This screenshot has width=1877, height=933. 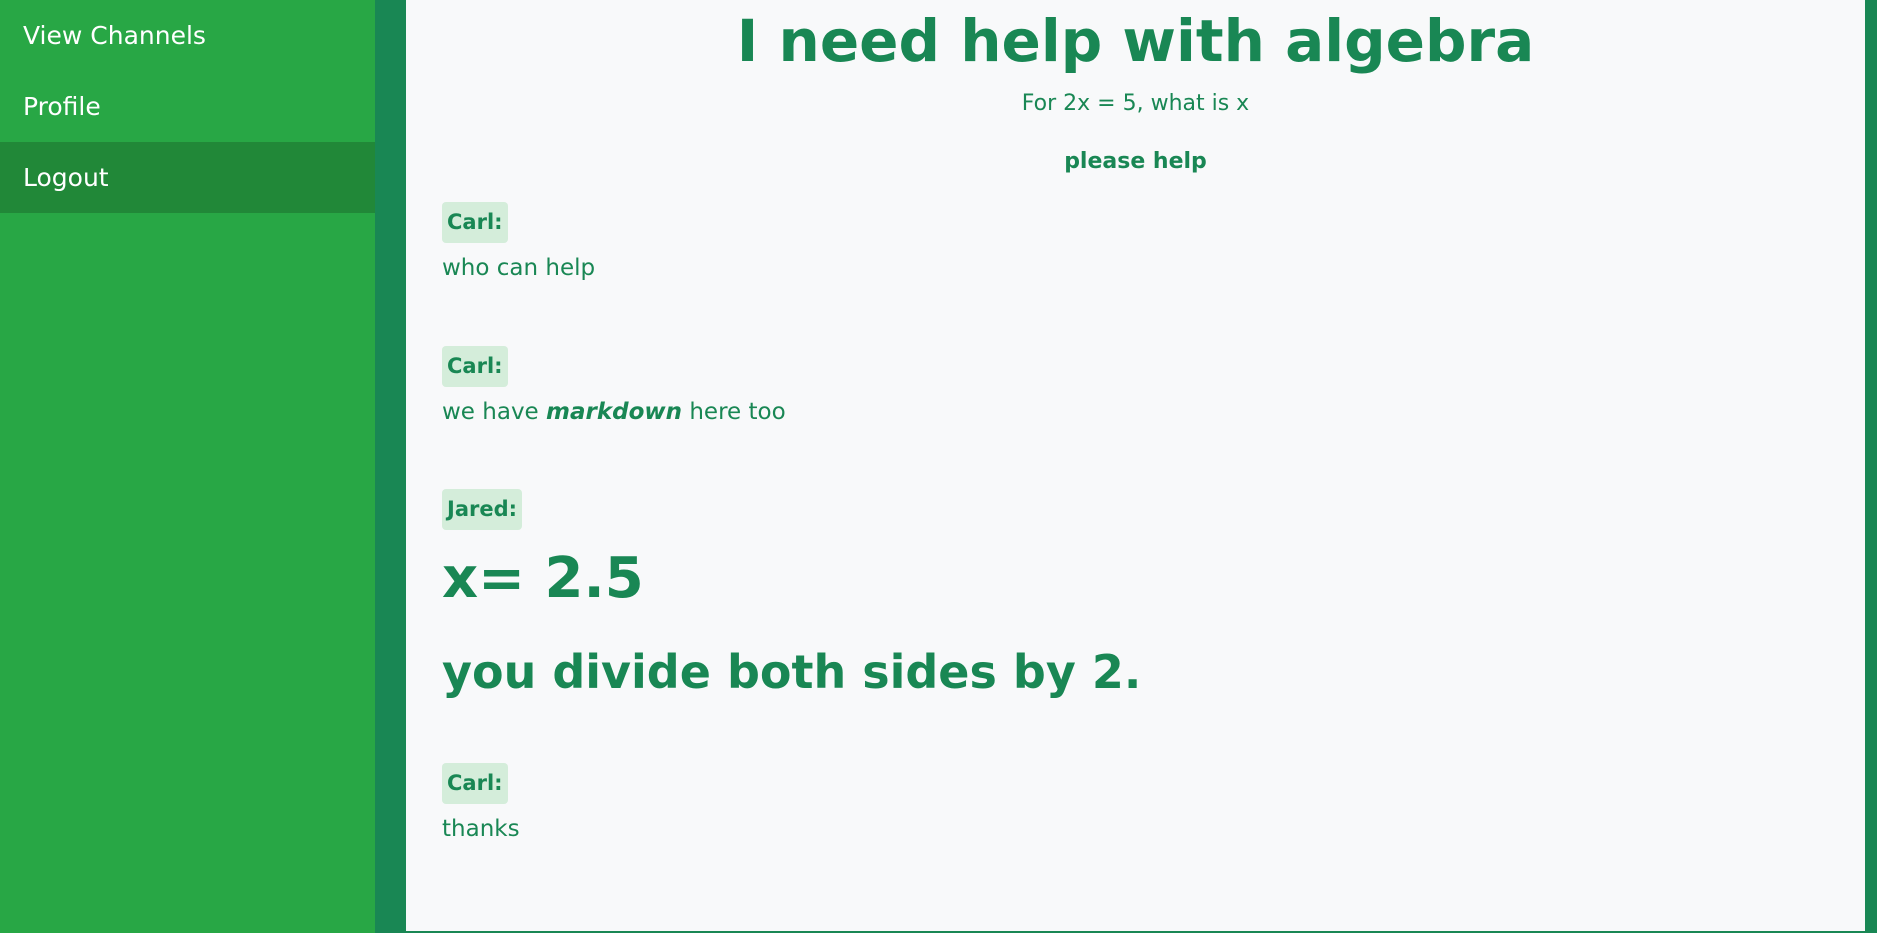 What do you see at coordinates (518, 242) in the screenshot?
I see `message-item: Carl: who can help` at bounding box center [518, 242].